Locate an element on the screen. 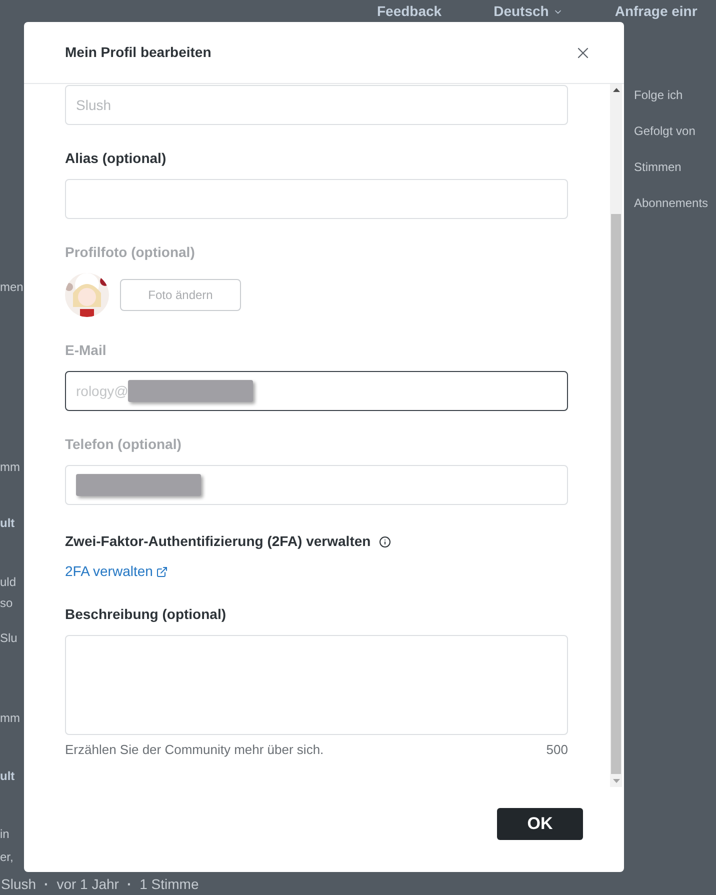 This screenshot has height=895, width=716. background-text: Slu is located at coordinates (9, 638).